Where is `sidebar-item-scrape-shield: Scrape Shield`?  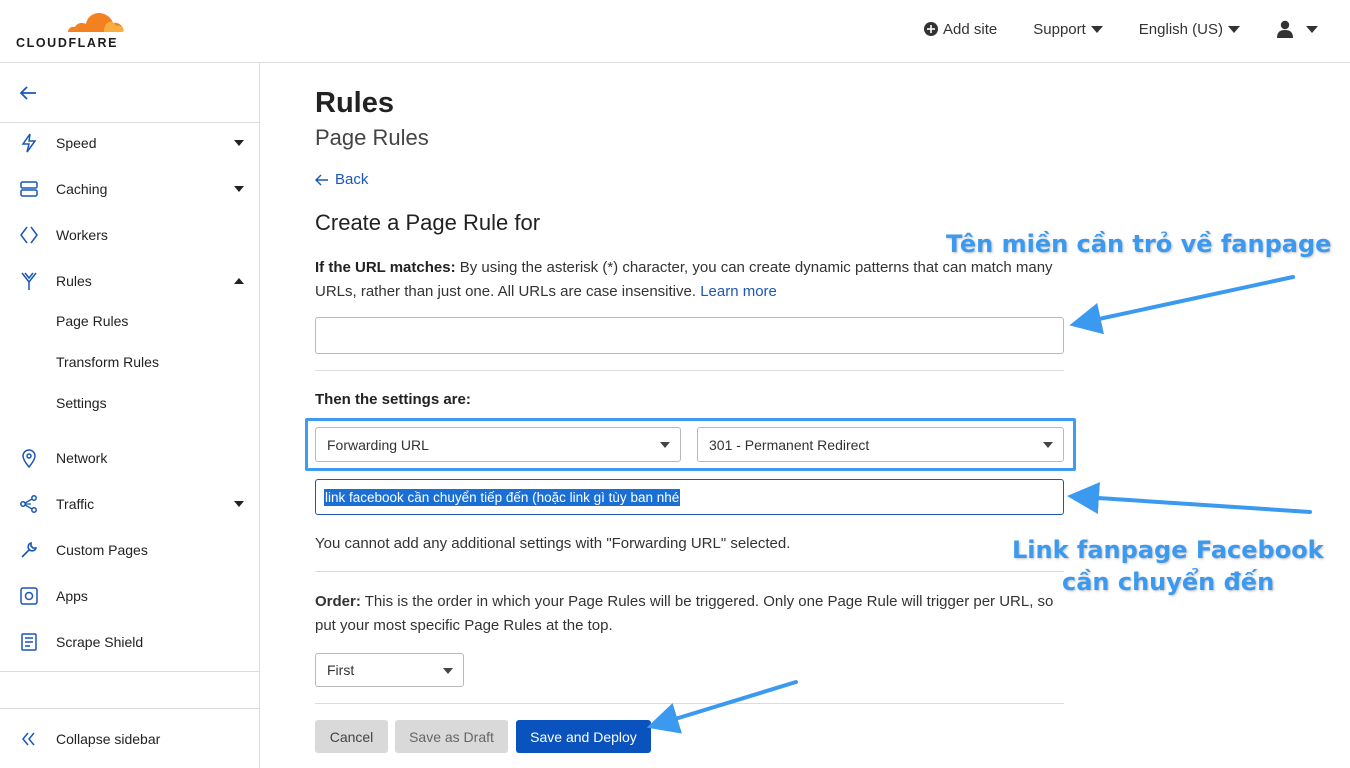 sidebar-item-scrape-shield: Scrape Shield is located at coordinates (129, 642).